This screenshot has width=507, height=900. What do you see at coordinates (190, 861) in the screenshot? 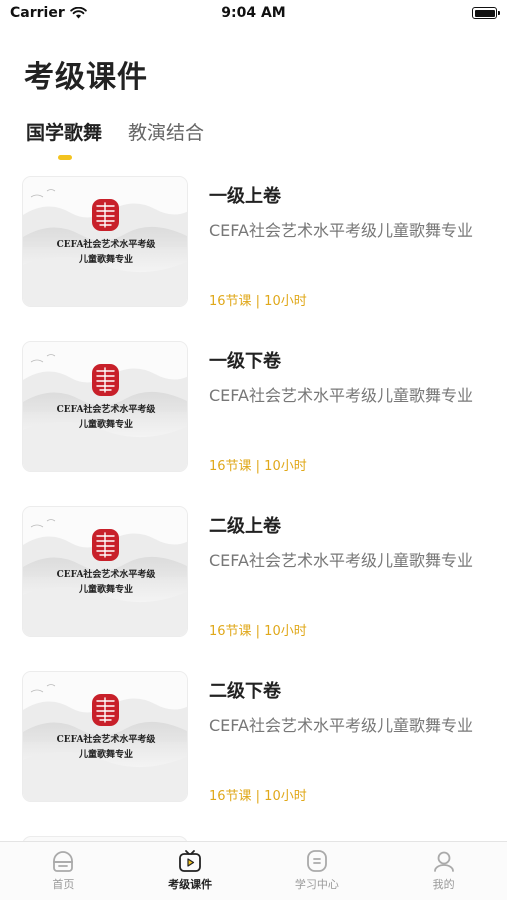
I see `courseware-icon` at bounding box center [190, 861].